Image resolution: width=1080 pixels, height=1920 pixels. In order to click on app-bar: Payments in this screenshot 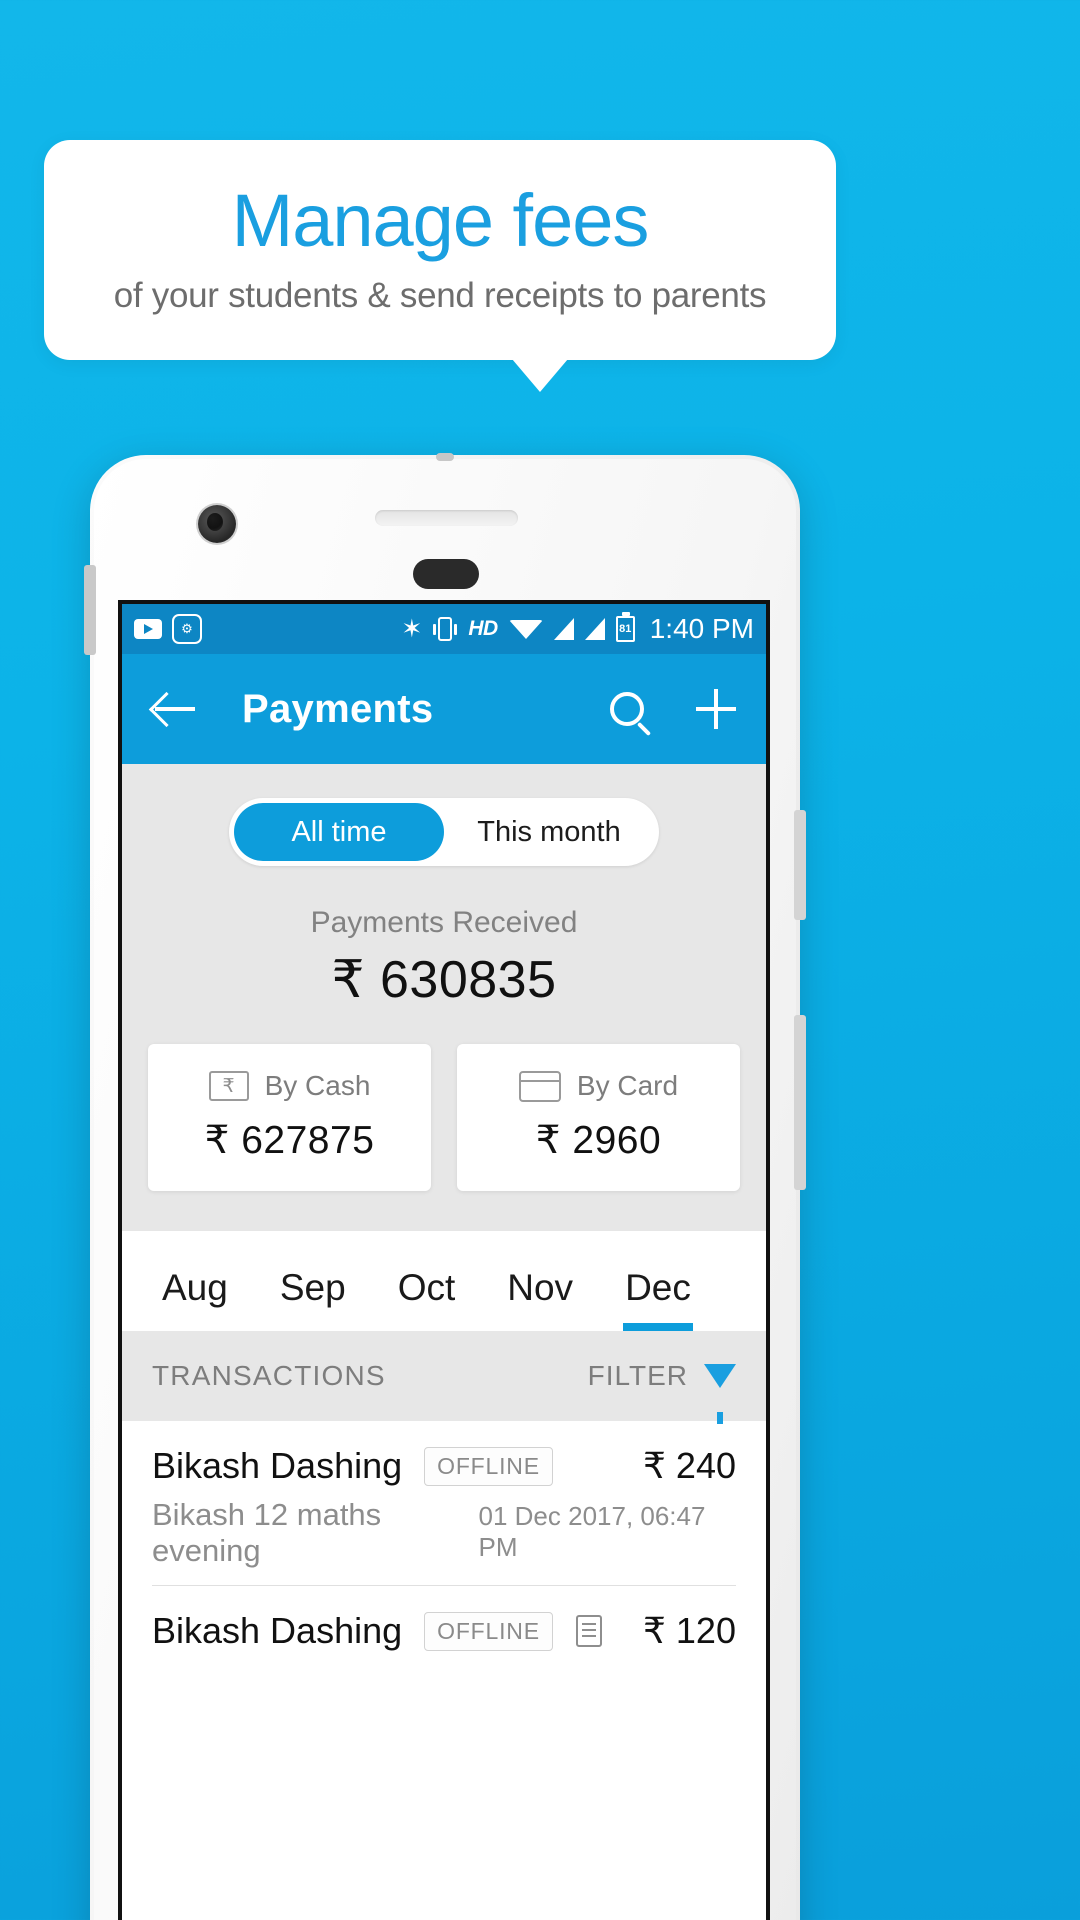, I will do `click(444, 709)`.